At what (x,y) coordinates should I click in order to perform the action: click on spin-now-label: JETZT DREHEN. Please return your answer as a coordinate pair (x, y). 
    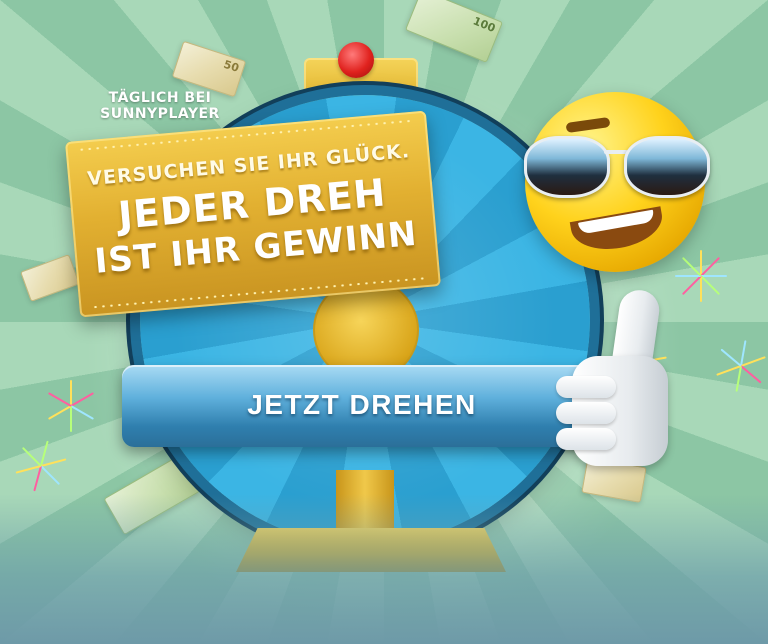
    Looking at the image, I should click on (362, 404).